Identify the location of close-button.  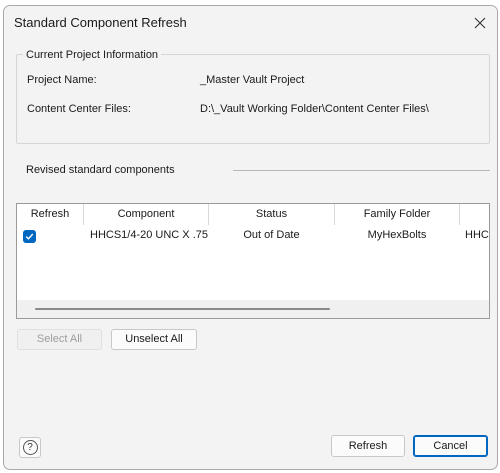
(480, 22).